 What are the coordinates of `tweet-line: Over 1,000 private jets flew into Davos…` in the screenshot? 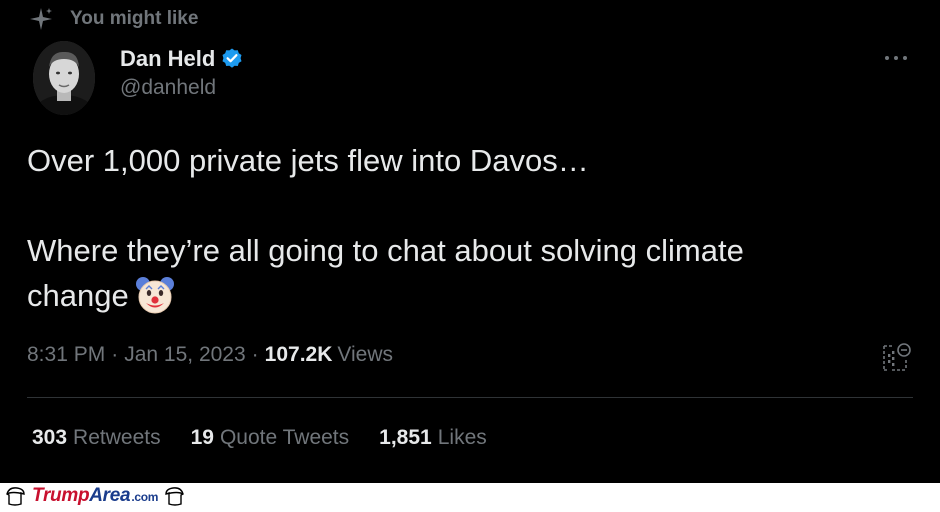 It's located at (308, 160).